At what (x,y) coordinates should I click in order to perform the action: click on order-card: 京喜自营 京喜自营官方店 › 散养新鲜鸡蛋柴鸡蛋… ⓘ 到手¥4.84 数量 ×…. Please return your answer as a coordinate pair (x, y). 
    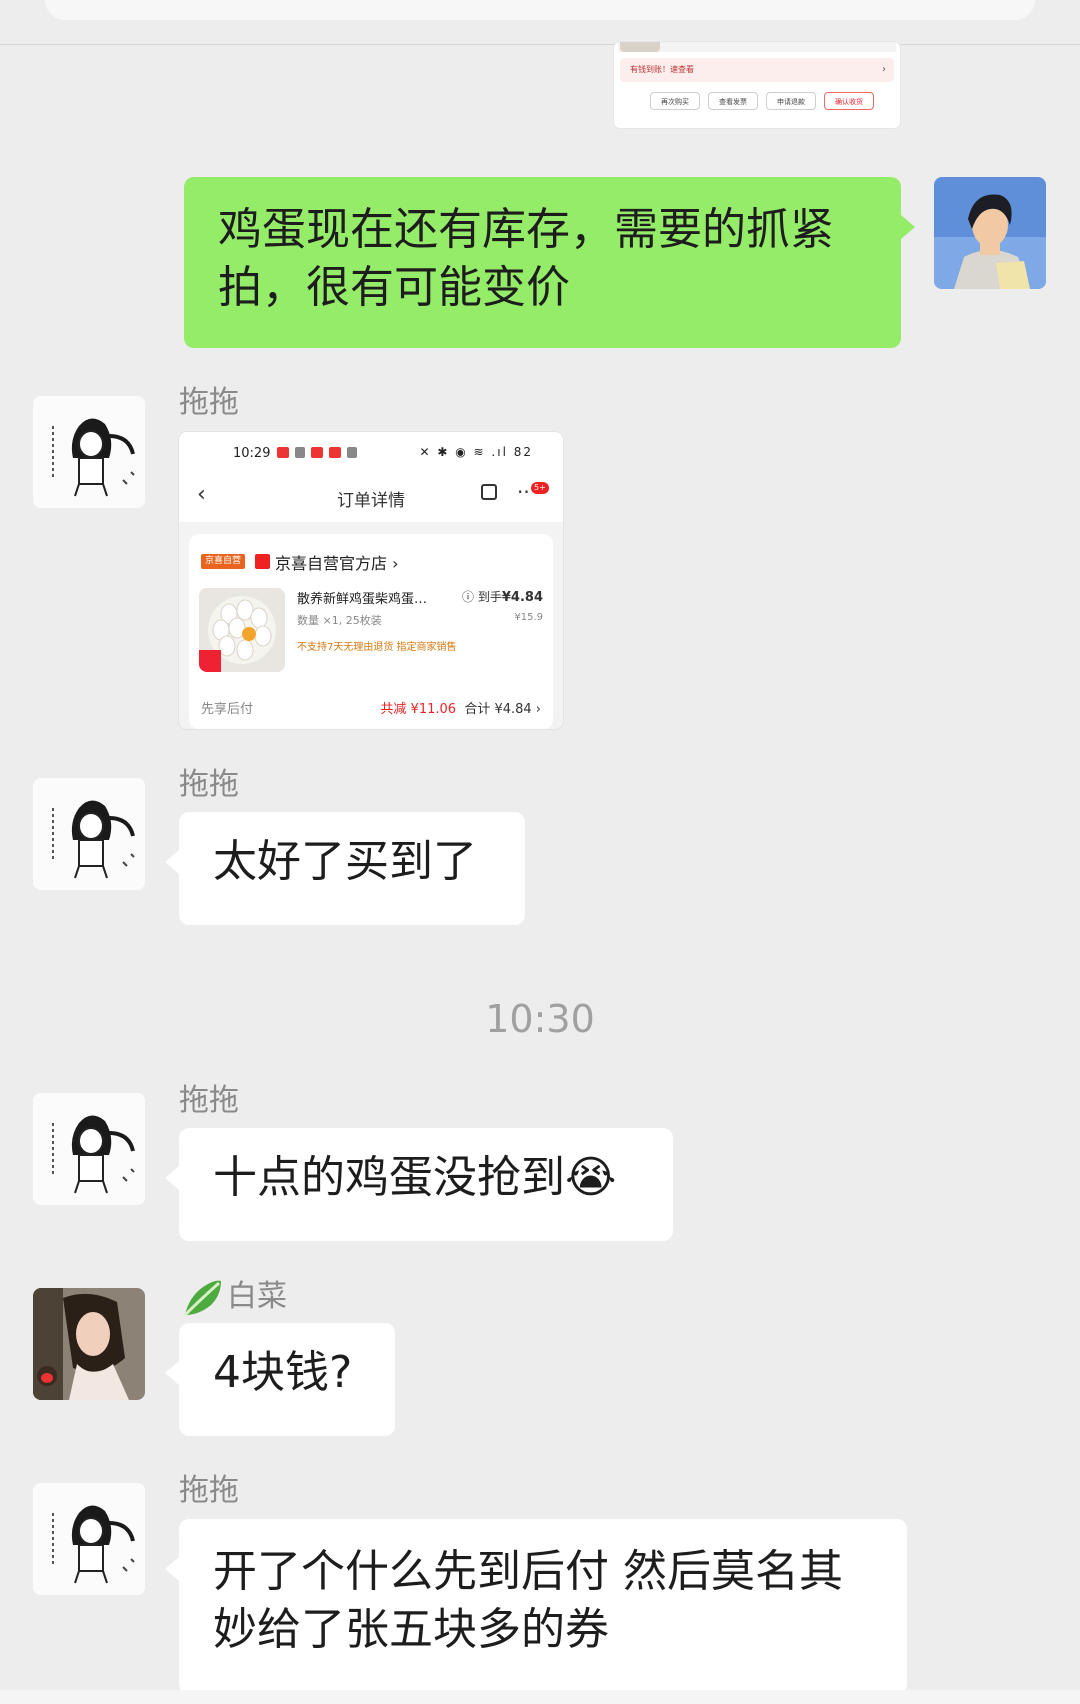
    Looking at the image, I should click on (371, 631).